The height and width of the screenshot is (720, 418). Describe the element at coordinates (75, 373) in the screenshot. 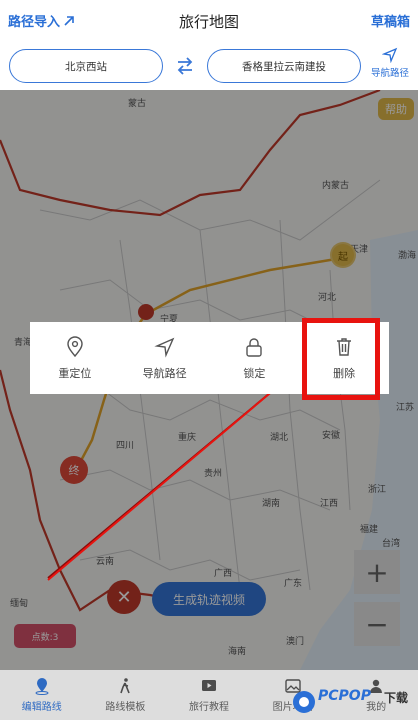

I see `relocate-label: 重定位` at that location.